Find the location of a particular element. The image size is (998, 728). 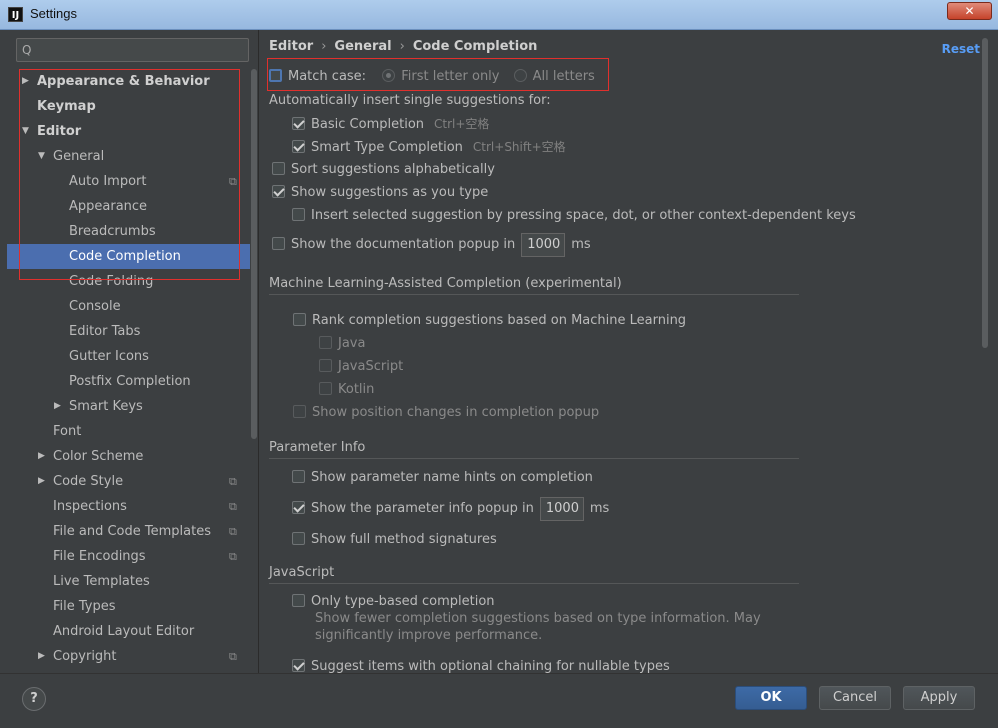

param-hints-row: Show parameter name hints on completion is located at coordinates (442, 478).